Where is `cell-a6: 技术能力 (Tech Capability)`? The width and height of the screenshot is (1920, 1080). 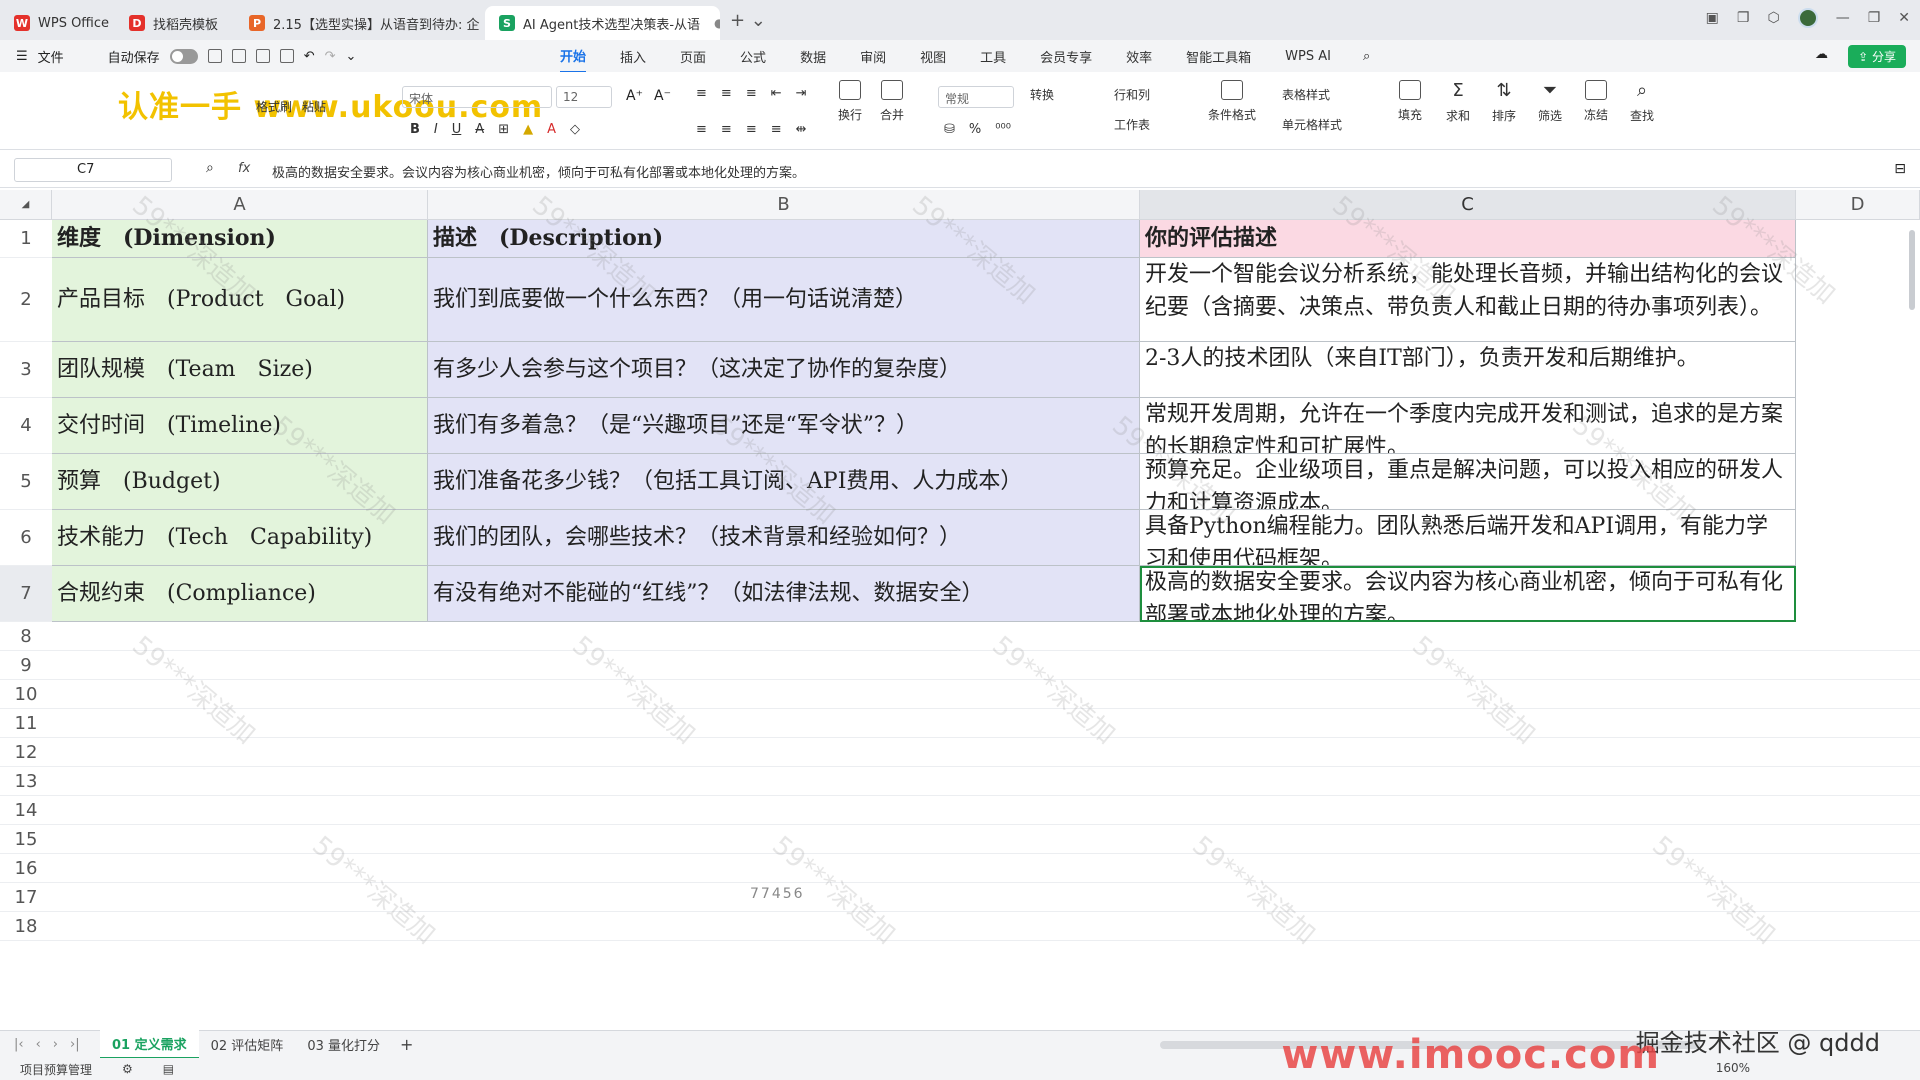 cell-a6: 技术能力 (Tech Capability) is located at coordinates (240, 538).